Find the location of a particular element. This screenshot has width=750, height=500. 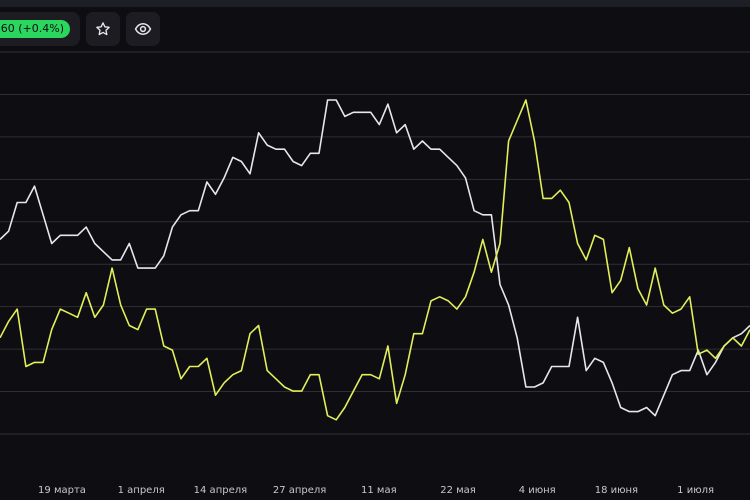

x-tick-label: 27 апреля is located at coordinates (299, 490).